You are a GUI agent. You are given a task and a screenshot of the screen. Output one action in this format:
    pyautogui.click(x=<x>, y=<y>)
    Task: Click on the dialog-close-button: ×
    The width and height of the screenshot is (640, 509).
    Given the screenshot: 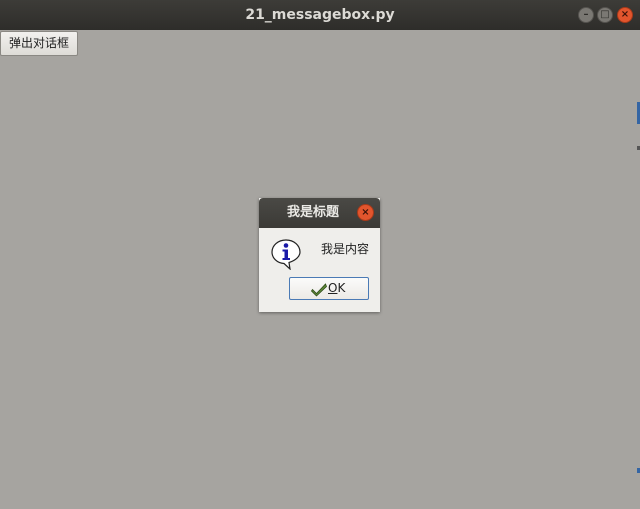 What is the action you would take?
    pyautogui.click(x=365, y=212)
    